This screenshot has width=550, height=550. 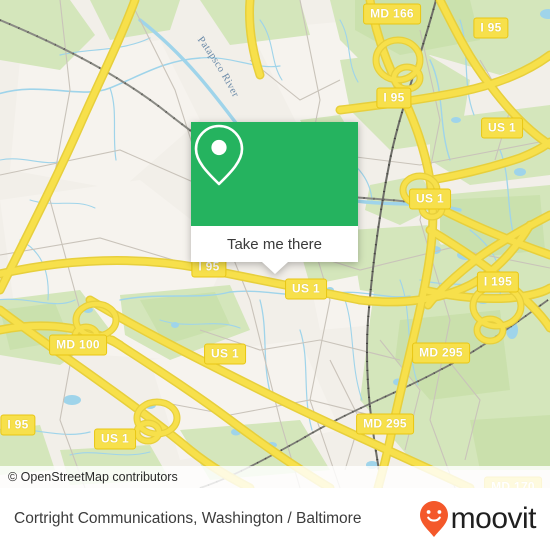 What do you see at coordinates (498, 282) in the screenshot?
I see `shield-i-195: I 195` at bounding box center [498, 282].